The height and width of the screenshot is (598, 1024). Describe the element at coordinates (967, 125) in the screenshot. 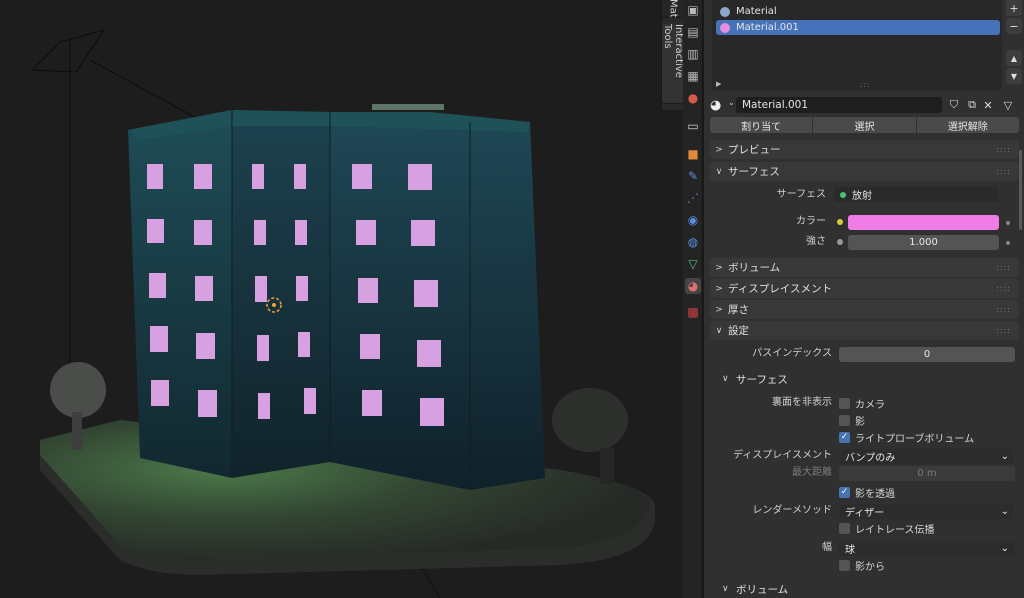

I see `deselect-button: 選択解除` at that location.